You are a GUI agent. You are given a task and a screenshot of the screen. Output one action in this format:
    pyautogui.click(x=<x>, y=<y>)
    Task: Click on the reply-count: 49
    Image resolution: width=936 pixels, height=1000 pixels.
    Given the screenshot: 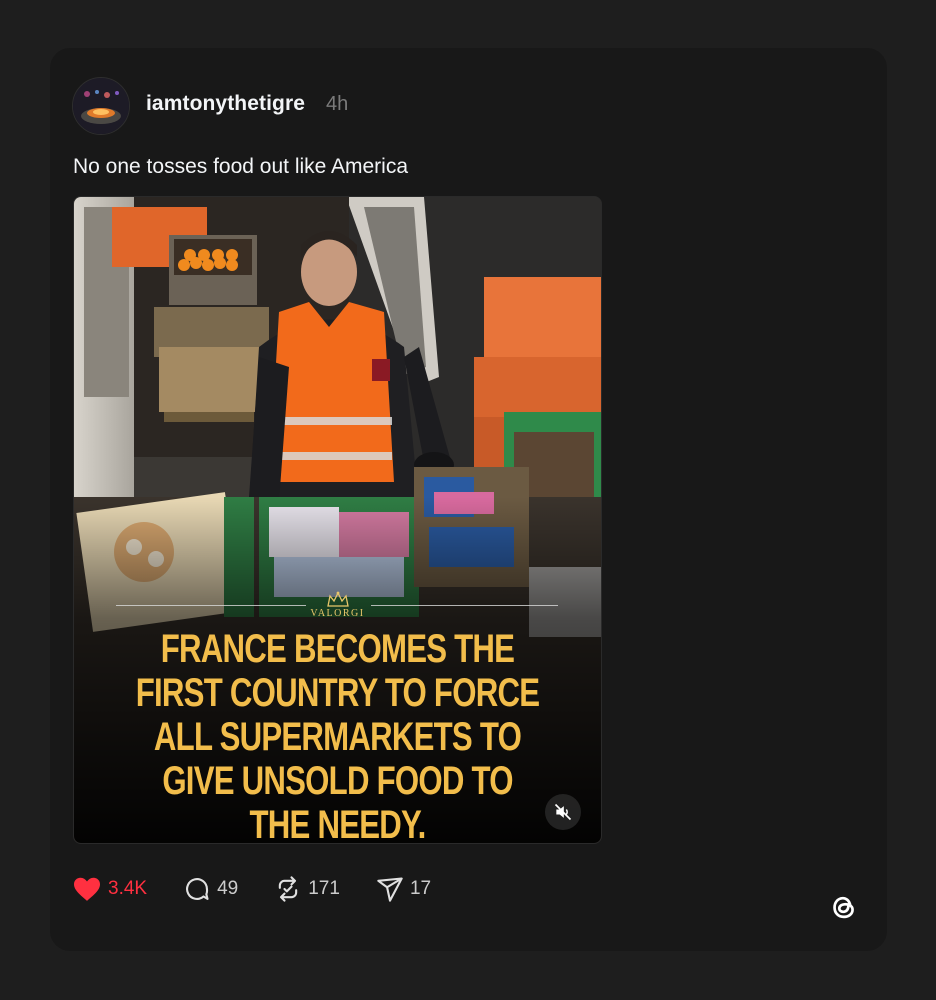 What is the action you would take?
    pyautogui.click(x=228, y=888)
    